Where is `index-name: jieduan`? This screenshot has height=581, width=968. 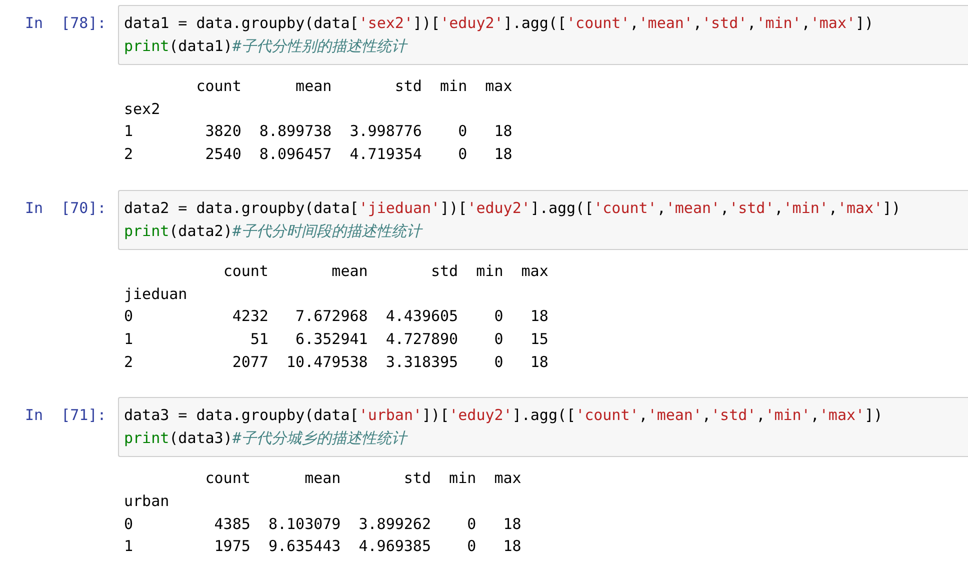 index-name: jieduan is located at coordinates (156, 294).